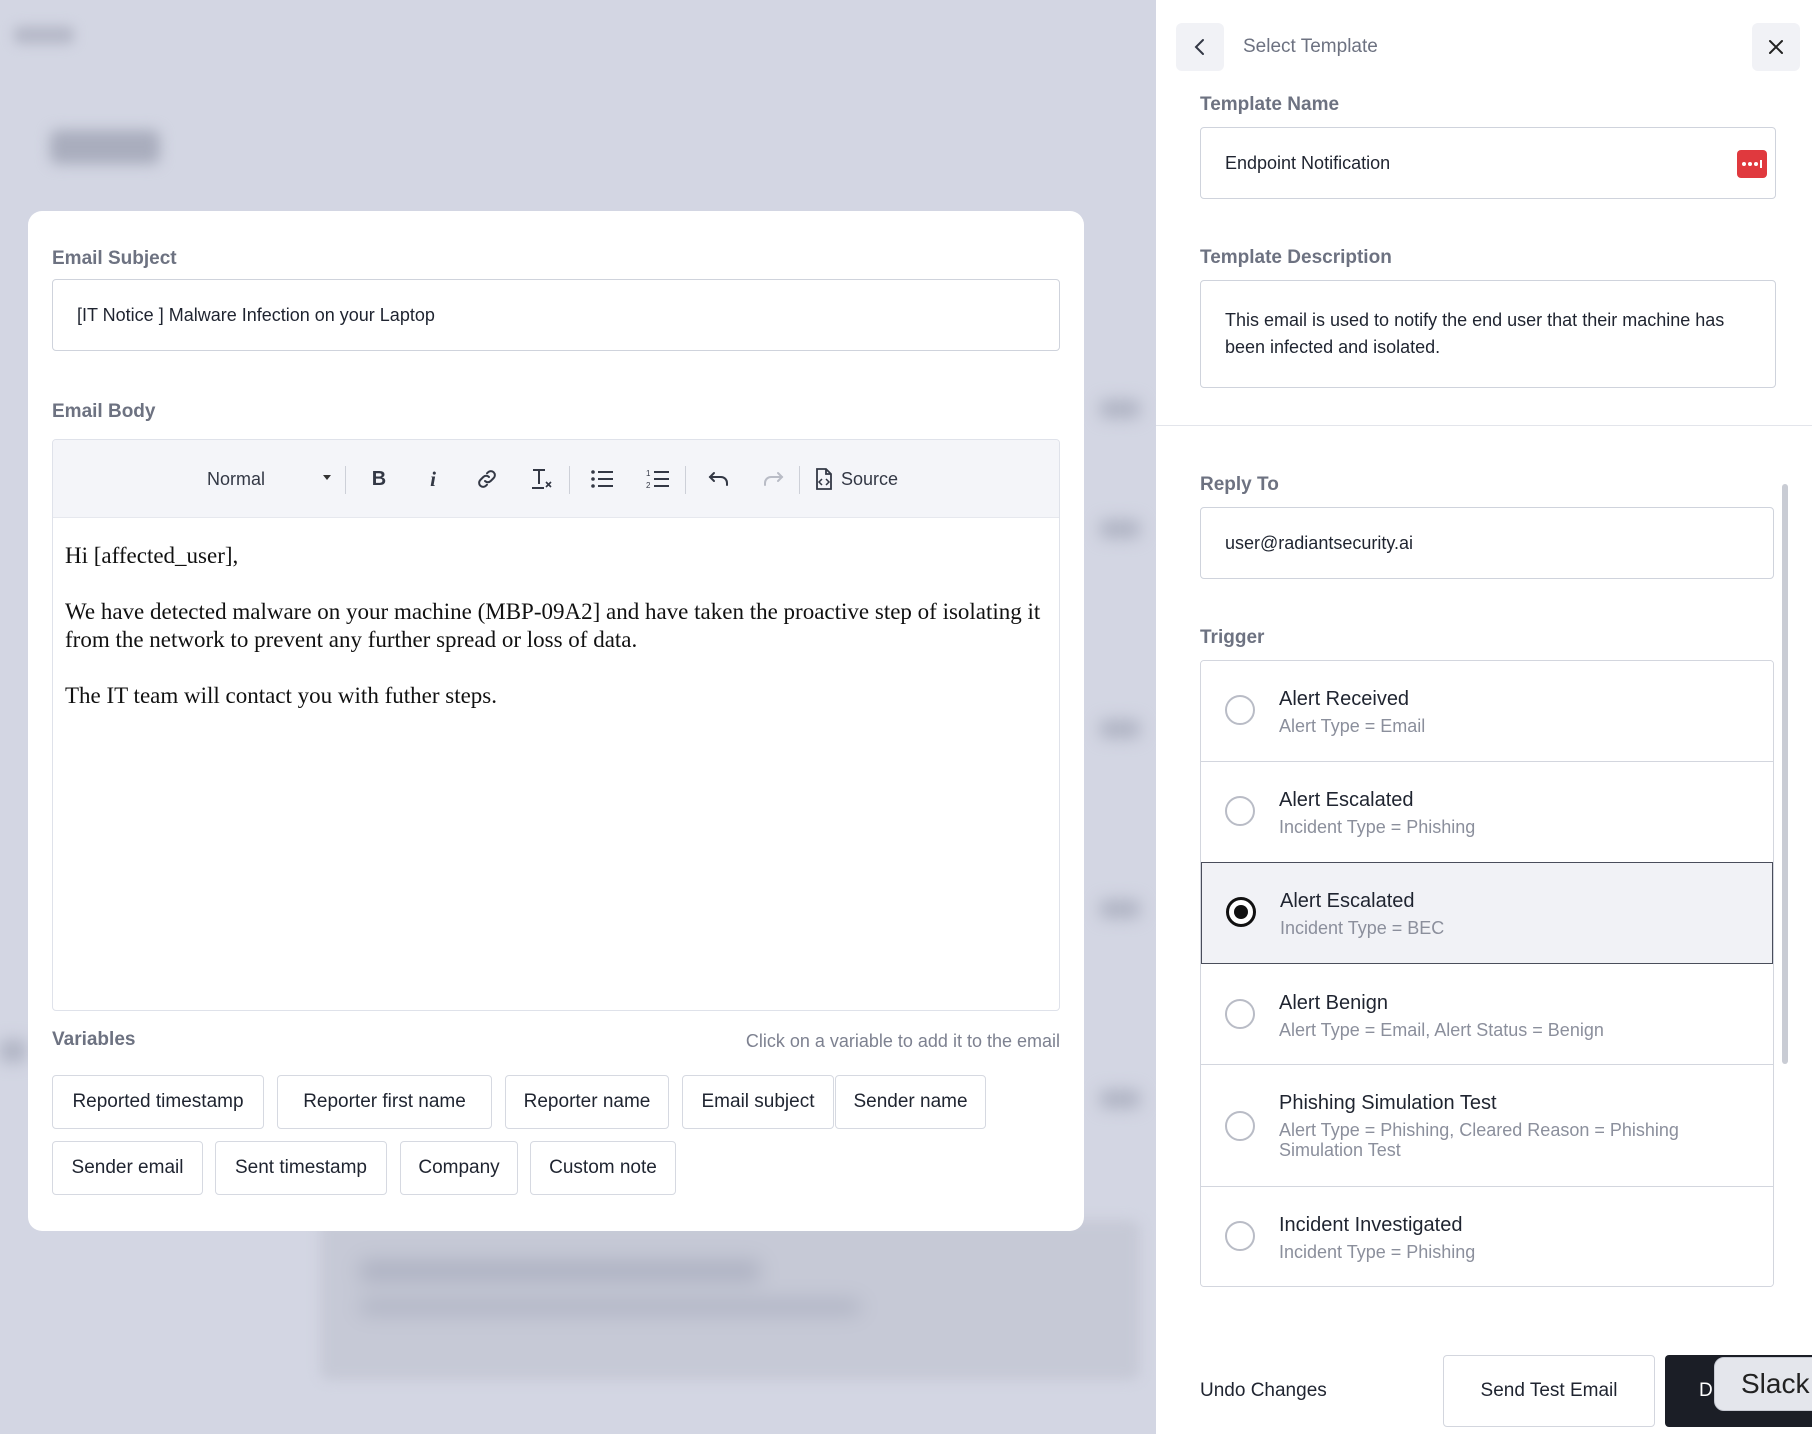 Image resolution: width=1812 pixels, height=1434 pixels. I want to click on slack-tooltip: Slack, so click(1763, 1384).